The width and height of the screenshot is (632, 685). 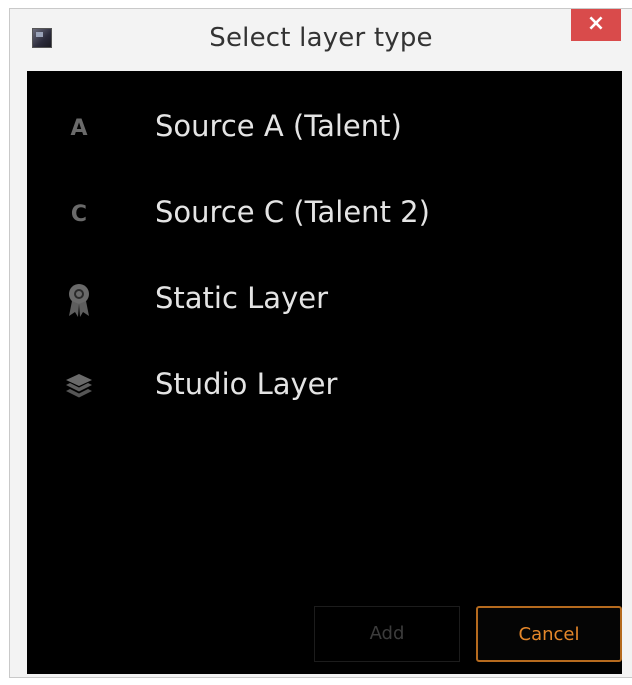 I want to click on dialog-title: Select layer type, so click(x=321, y=38).